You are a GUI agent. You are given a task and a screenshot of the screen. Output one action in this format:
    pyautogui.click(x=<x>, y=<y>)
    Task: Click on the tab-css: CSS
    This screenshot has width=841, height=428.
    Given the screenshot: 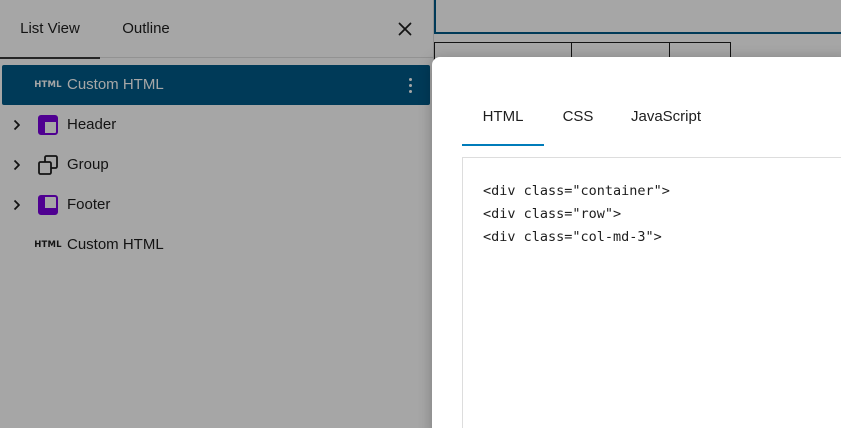 What is the action you would take?
    pyautogui.click(x=578, y=122)
    